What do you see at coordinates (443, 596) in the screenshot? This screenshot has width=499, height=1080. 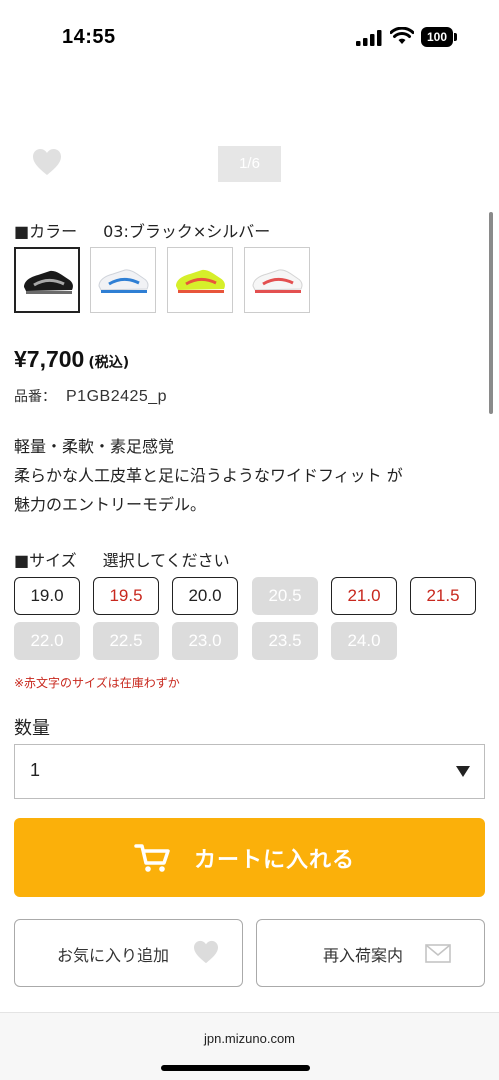 I see `size-option-21-5: 21.5` at bounding box center [443, 596].